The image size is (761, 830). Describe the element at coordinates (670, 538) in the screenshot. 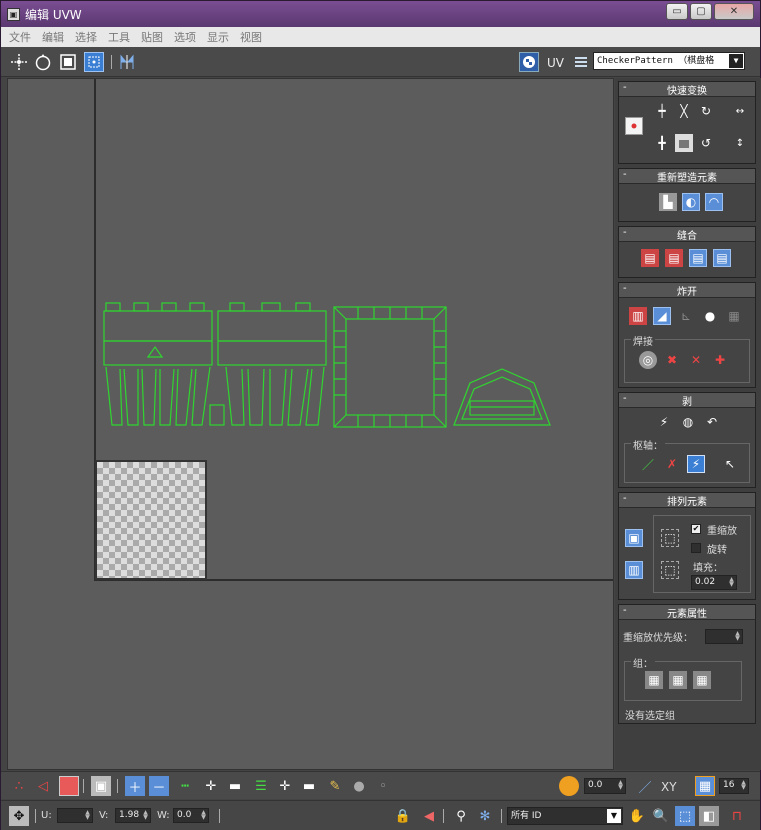

I see `pack-custom-icon: ⬚` at that location.